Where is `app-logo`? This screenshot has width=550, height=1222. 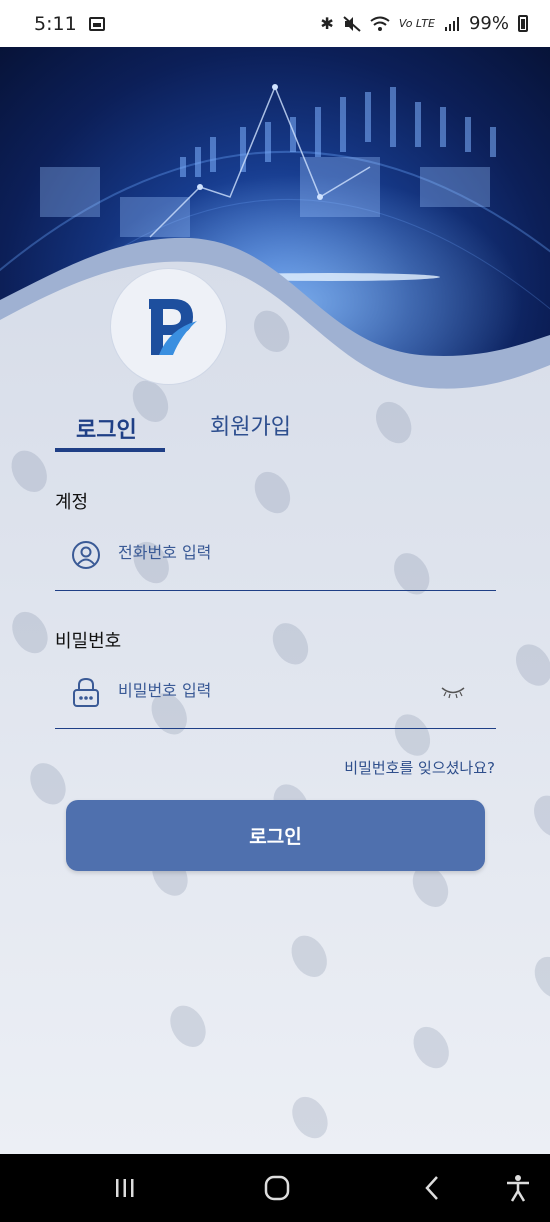
app-logo is located at coordinates (168, 326).